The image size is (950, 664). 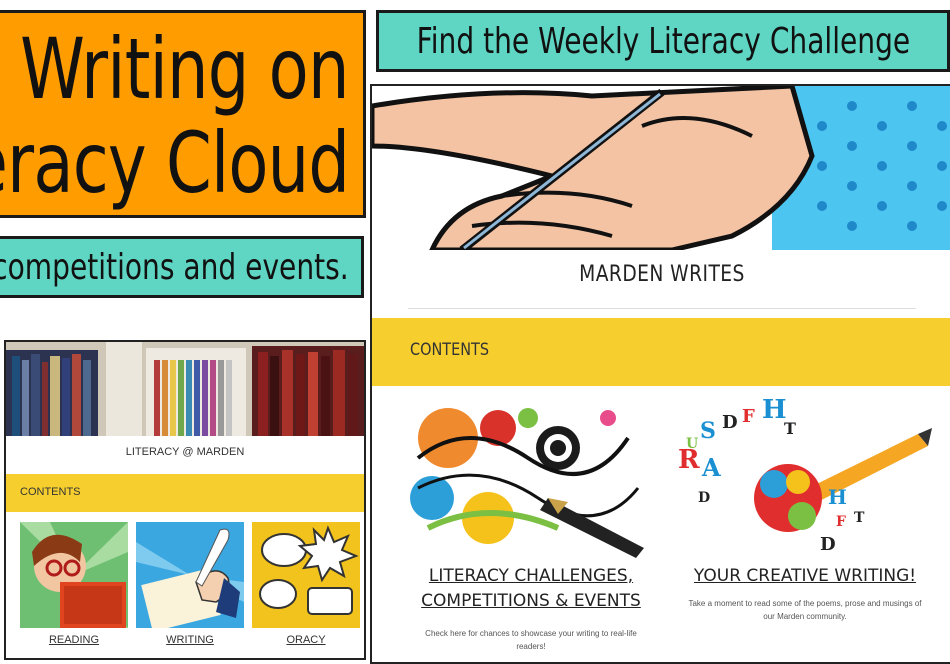 I want to click on oracy-link: ORACY, so click(x=306, y=640).